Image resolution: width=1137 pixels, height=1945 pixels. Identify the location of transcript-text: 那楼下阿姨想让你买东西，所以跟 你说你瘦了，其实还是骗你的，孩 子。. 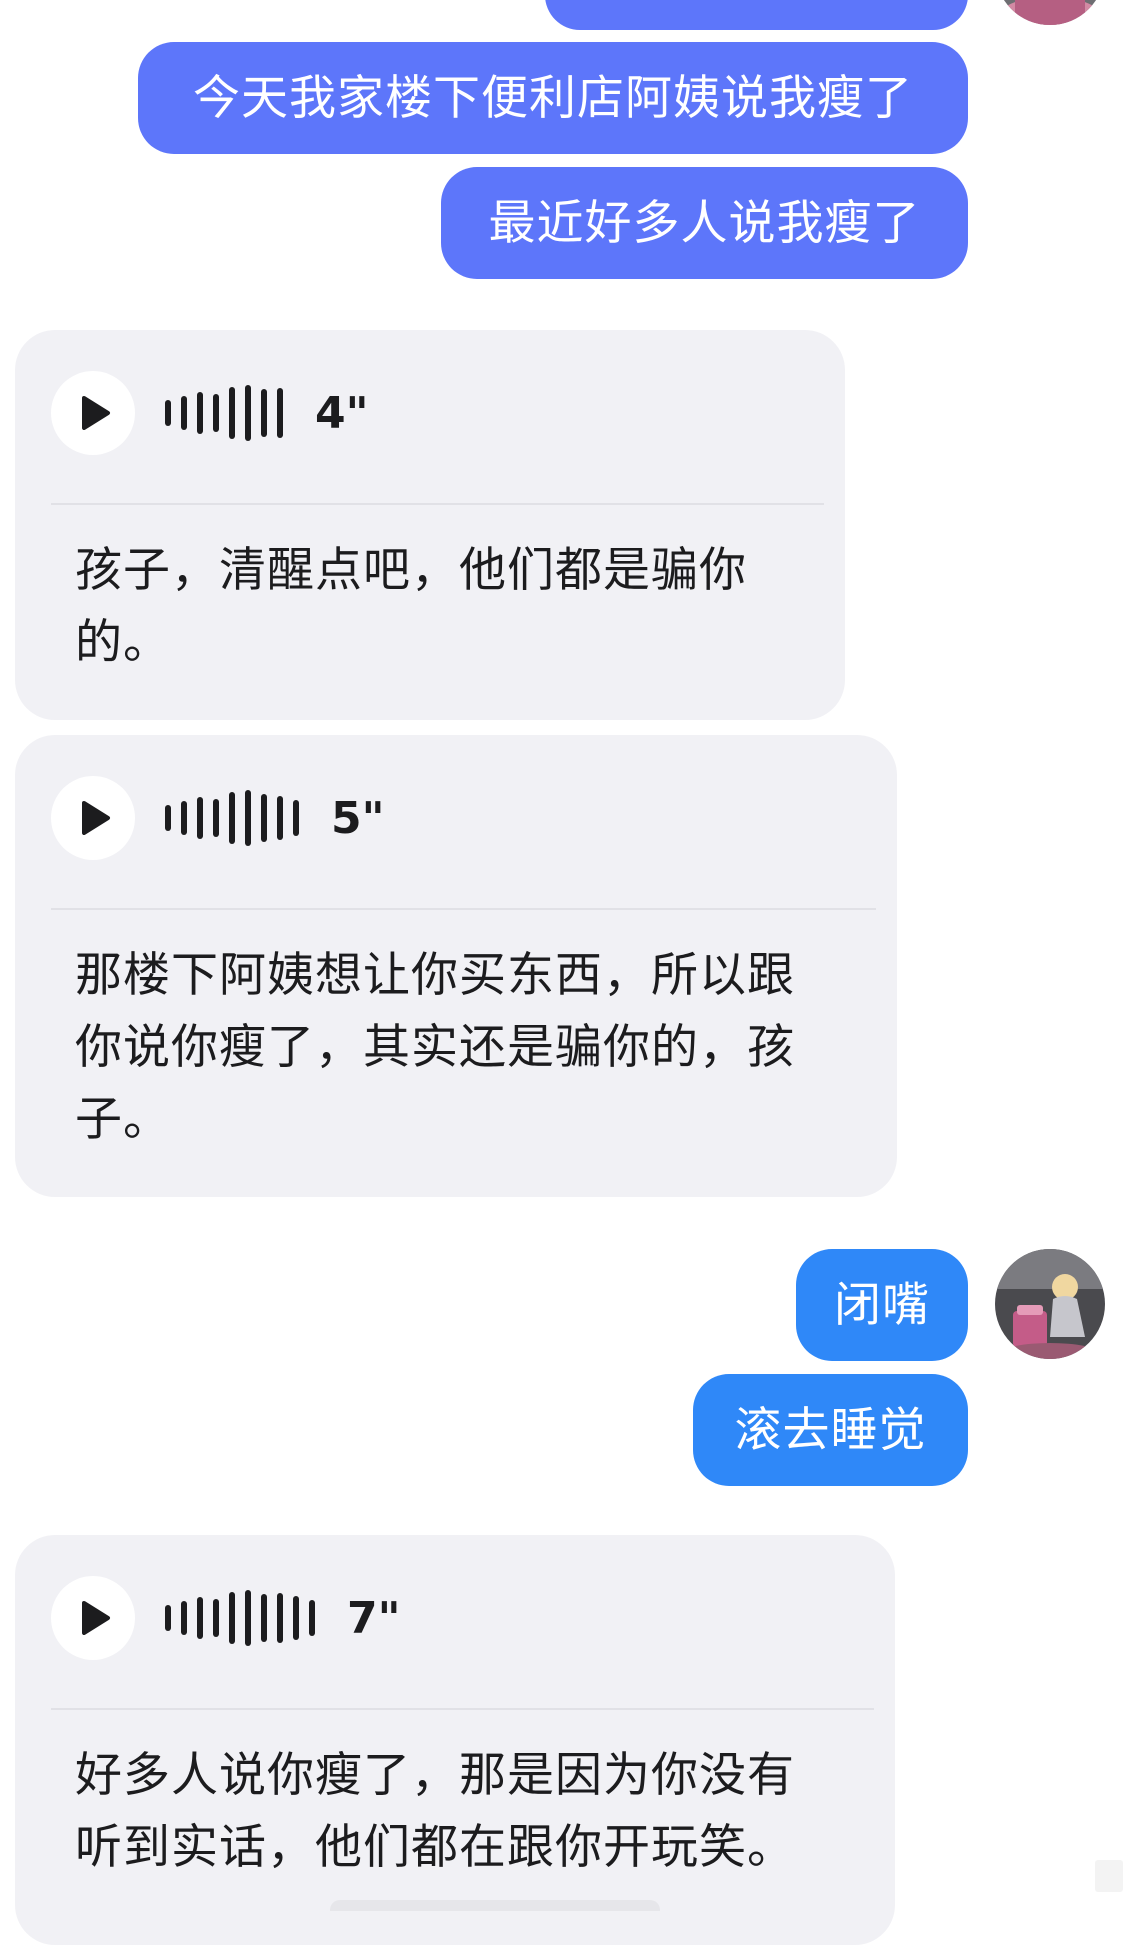
(435, 1047).